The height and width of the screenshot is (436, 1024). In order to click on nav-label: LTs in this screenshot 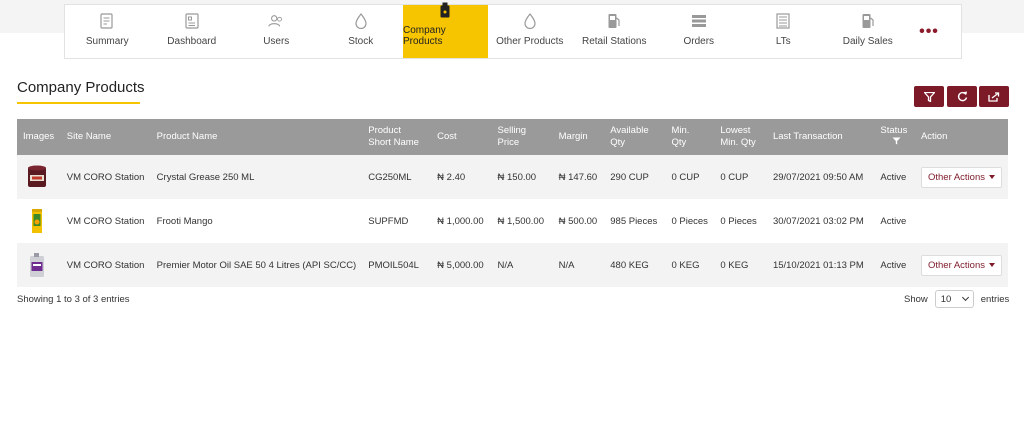, I will do `click(783, 41)`.